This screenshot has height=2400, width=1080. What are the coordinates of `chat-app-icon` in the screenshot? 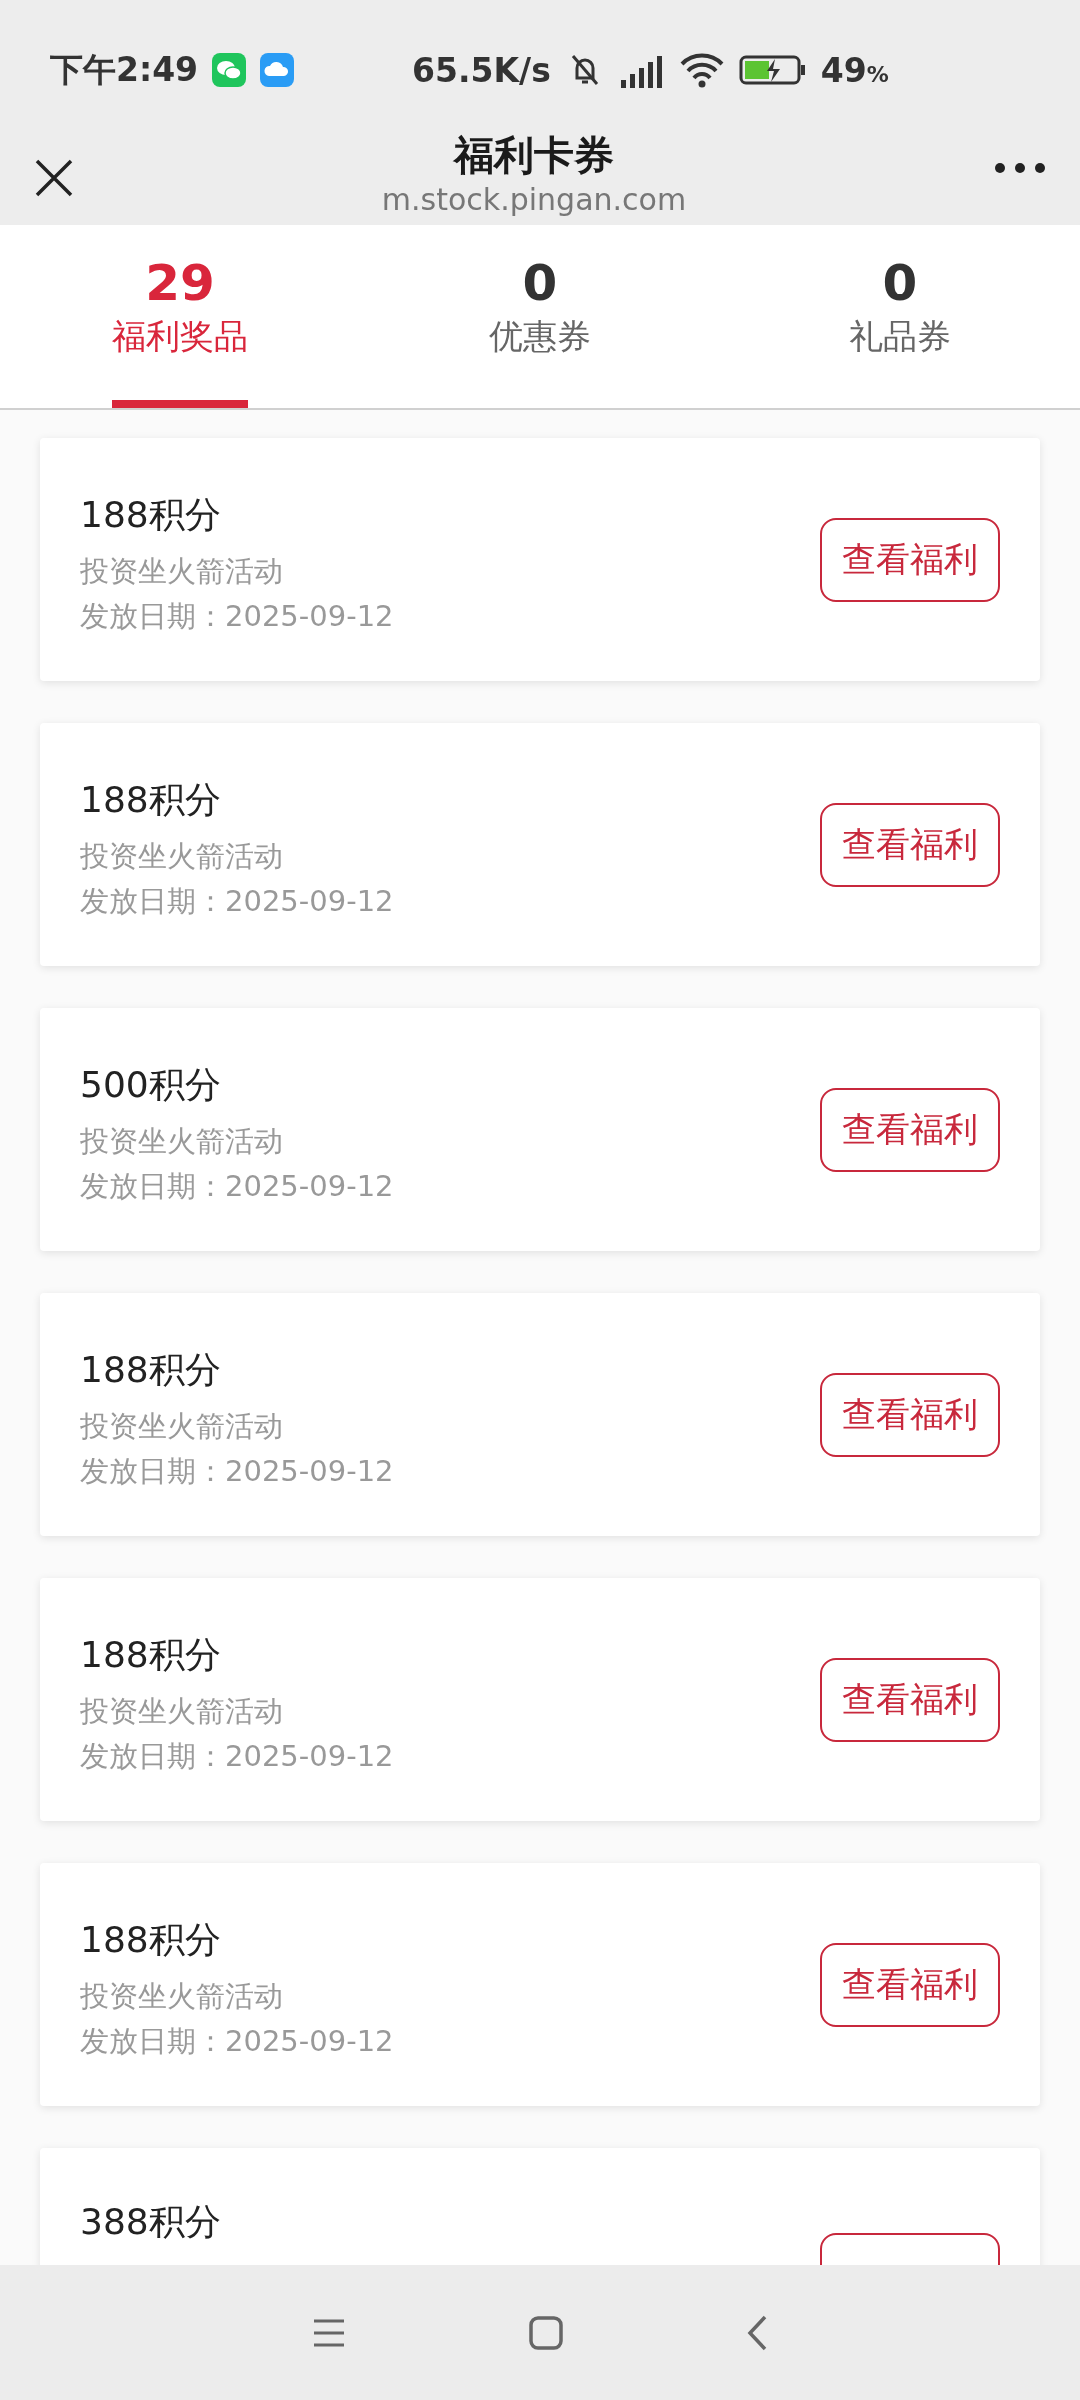 It's located at (229, 70).